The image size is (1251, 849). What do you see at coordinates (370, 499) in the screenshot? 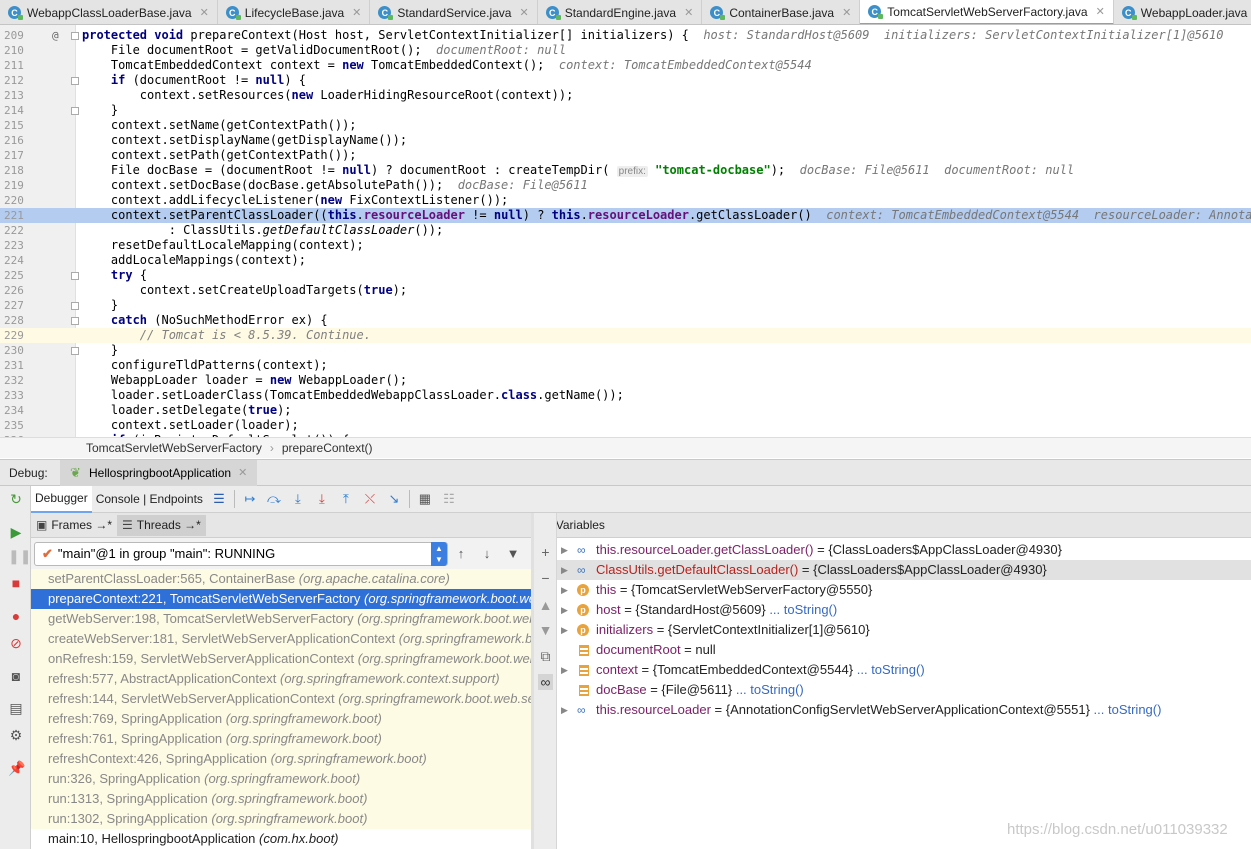
I see `drop-frame-icon: ⤬` at bounding box center [370, 499].